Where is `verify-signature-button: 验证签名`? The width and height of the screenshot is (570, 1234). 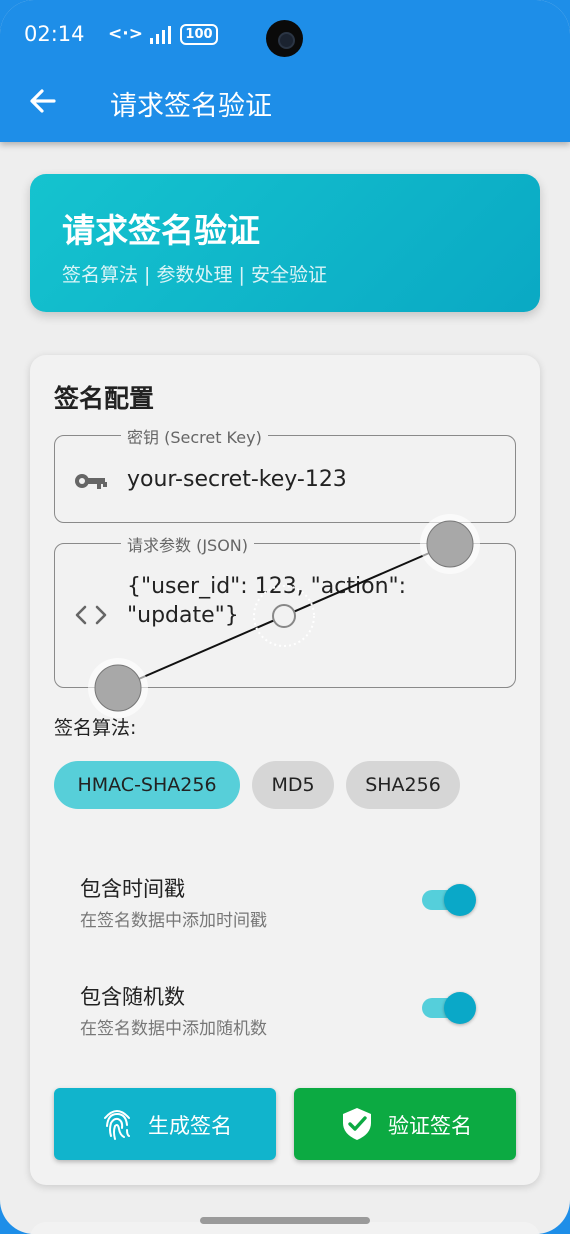 verify-signature-button: 验证签名 is located at coordinates (405, 1124).